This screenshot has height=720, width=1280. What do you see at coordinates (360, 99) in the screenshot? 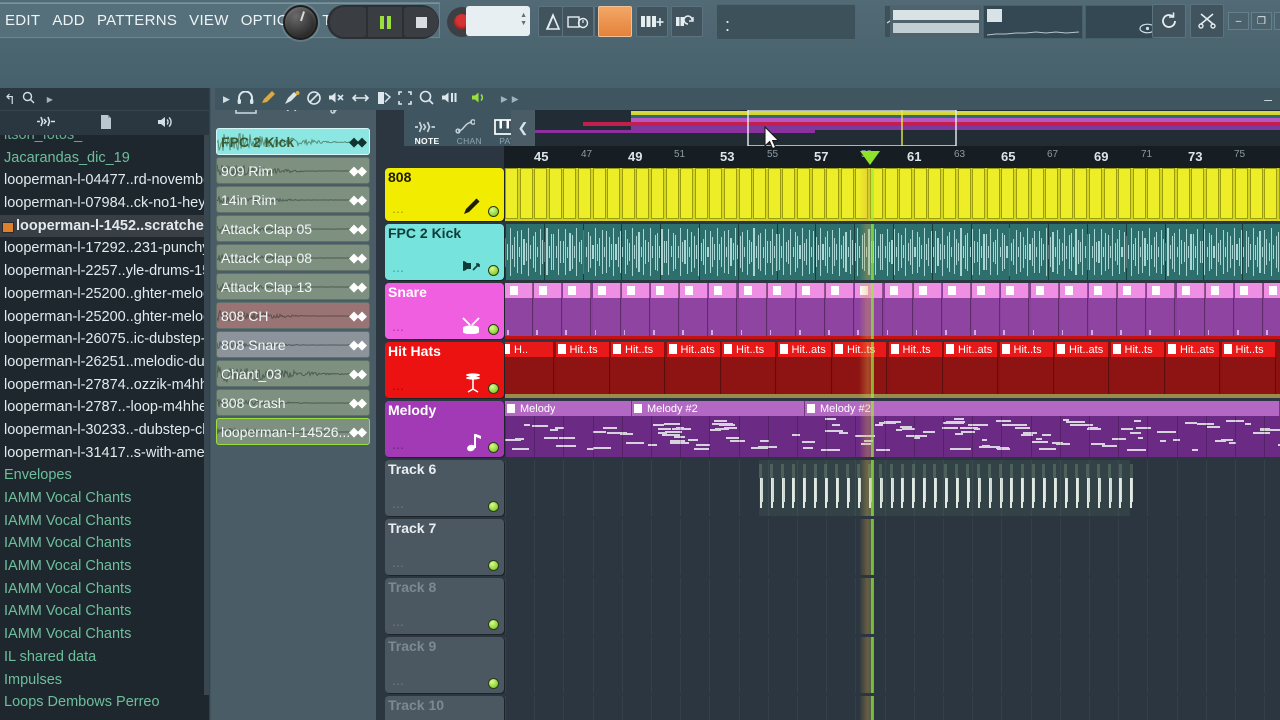
I see `slip-arrows-icon` at bounding box center [360, 99].